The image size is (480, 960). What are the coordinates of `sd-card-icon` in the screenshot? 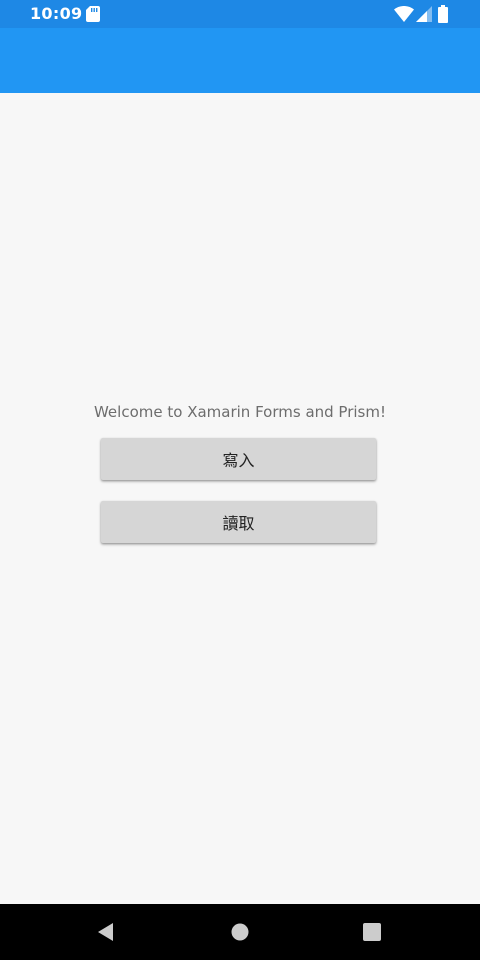 It's located at (93, 14).